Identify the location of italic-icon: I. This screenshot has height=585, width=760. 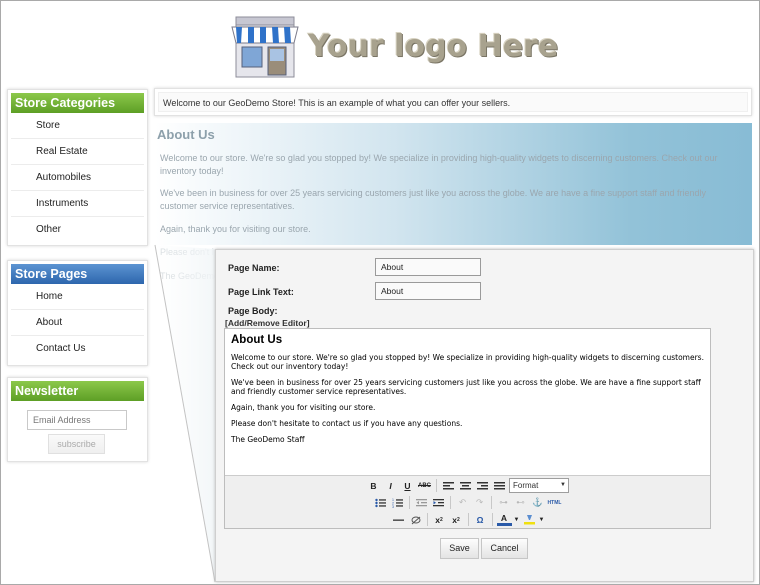
(390, 485).